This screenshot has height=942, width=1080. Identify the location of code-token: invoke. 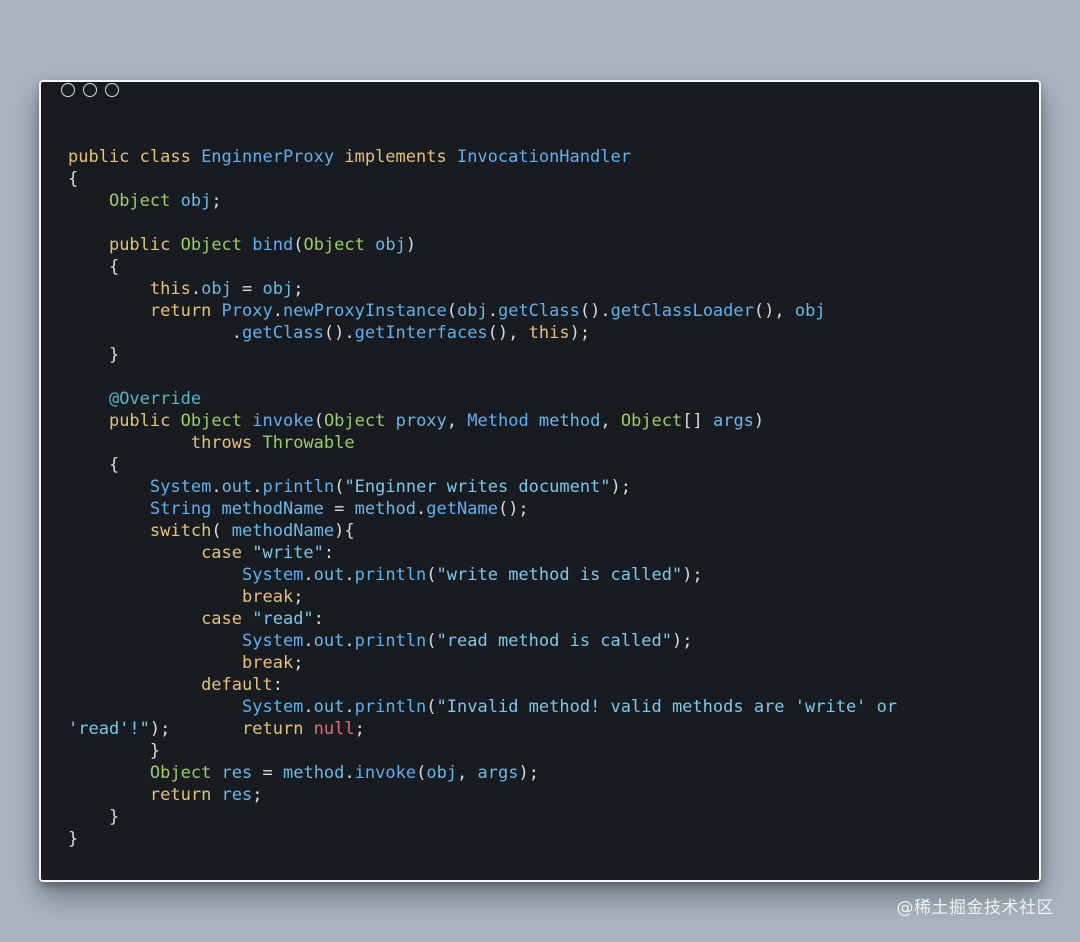
(385, 773).